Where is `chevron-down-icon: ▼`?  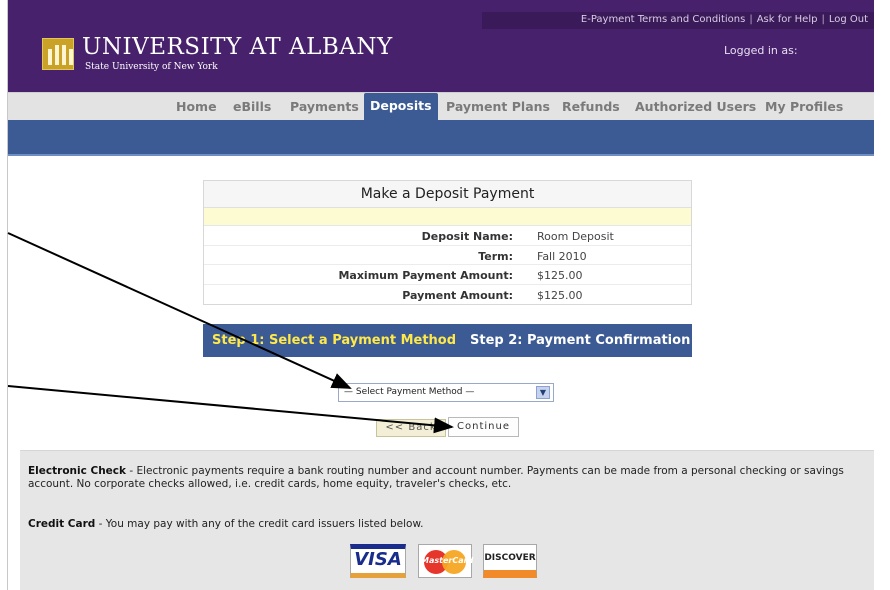
chevron-down-icon: ▼ is located at coordinates (543, 392).